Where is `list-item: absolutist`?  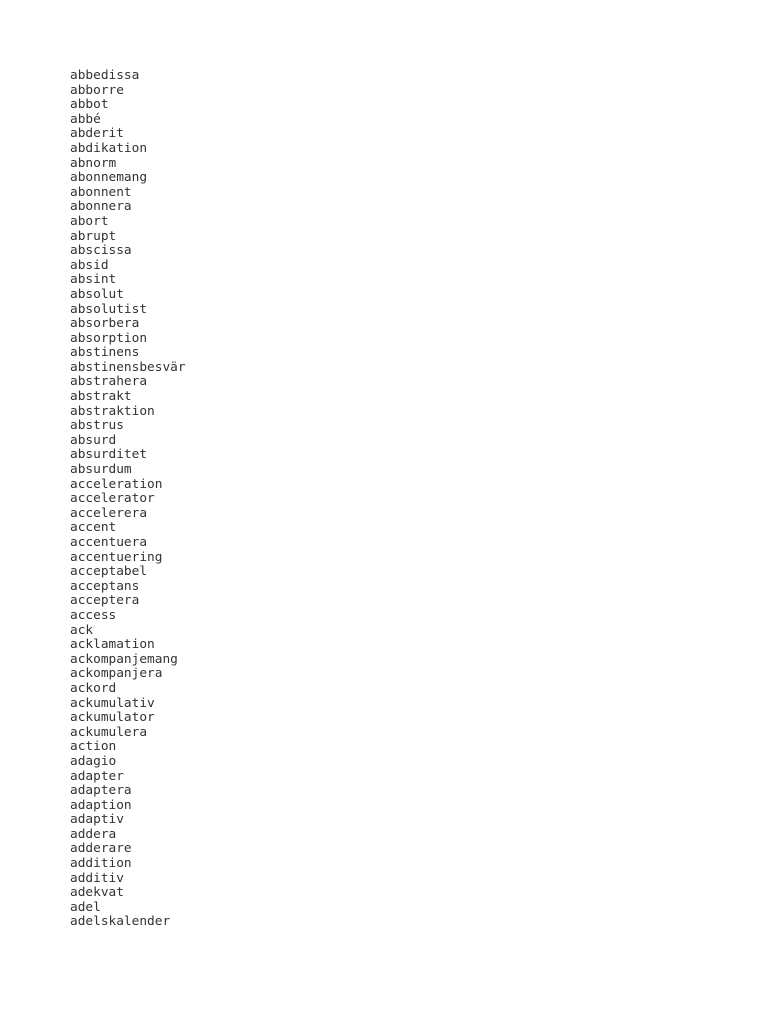
list-item: absolutist is located at coordinates (109, 309).